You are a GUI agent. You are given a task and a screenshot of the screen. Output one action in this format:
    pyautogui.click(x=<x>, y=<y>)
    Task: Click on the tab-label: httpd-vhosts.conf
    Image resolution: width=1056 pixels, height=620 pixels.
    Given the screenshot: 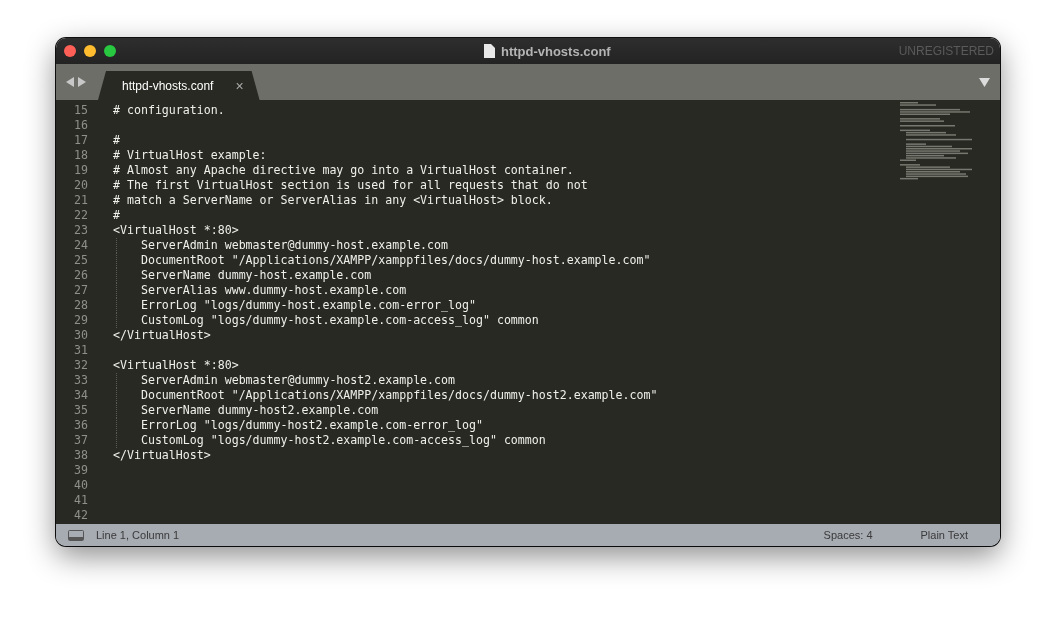 What is the action you would take?
    pyautogui.click(x=168, y=85)
    